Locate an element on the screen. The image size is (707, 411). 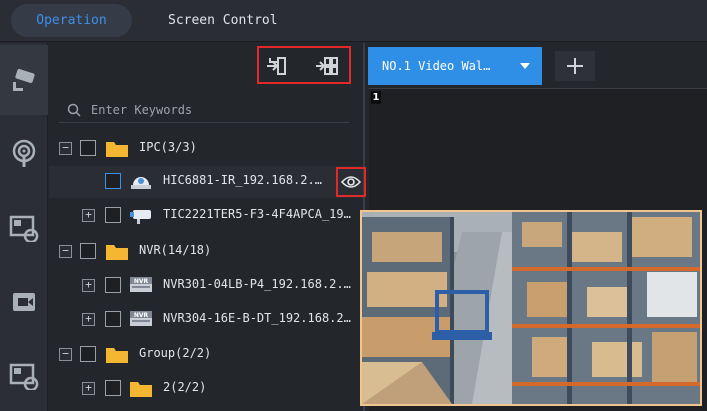
tree-node-nvr: − NVR(14/18) is located at coordinates (206, 252).